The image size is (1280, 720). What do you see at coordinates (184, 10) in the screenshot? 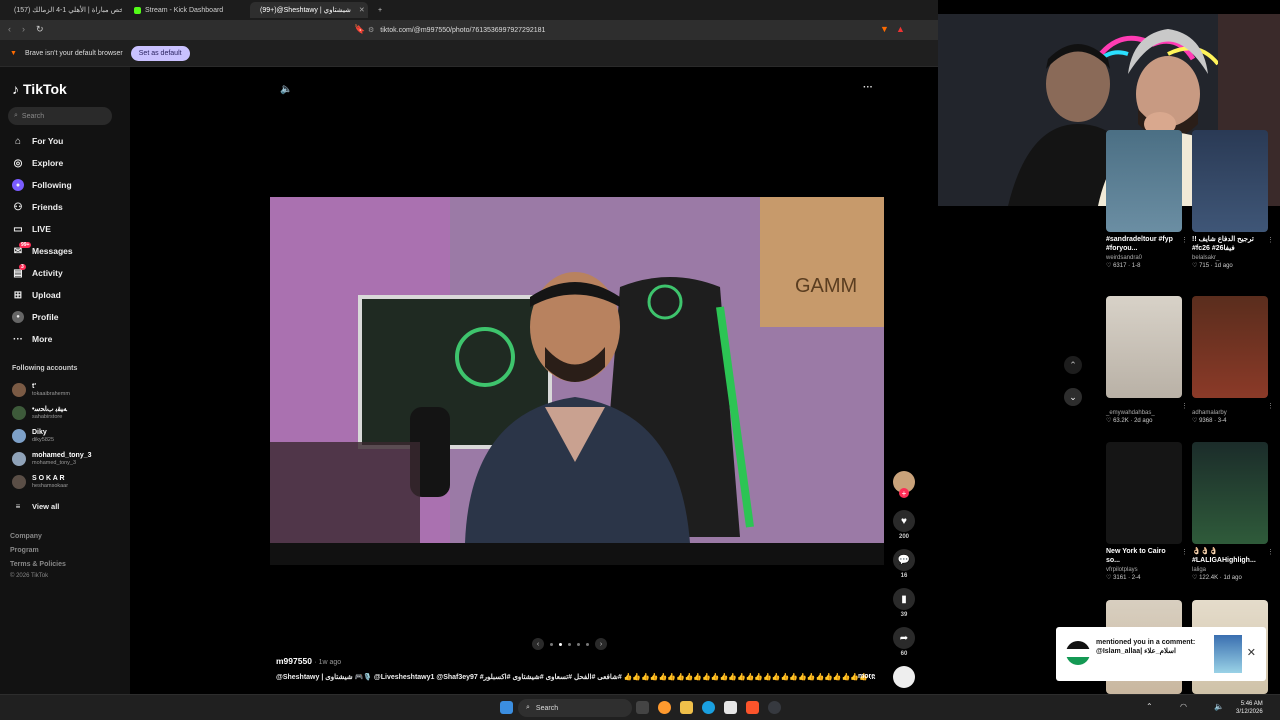
I see `tab-label: Stream - Kick Dashboard` at bounding box center [184, 10].